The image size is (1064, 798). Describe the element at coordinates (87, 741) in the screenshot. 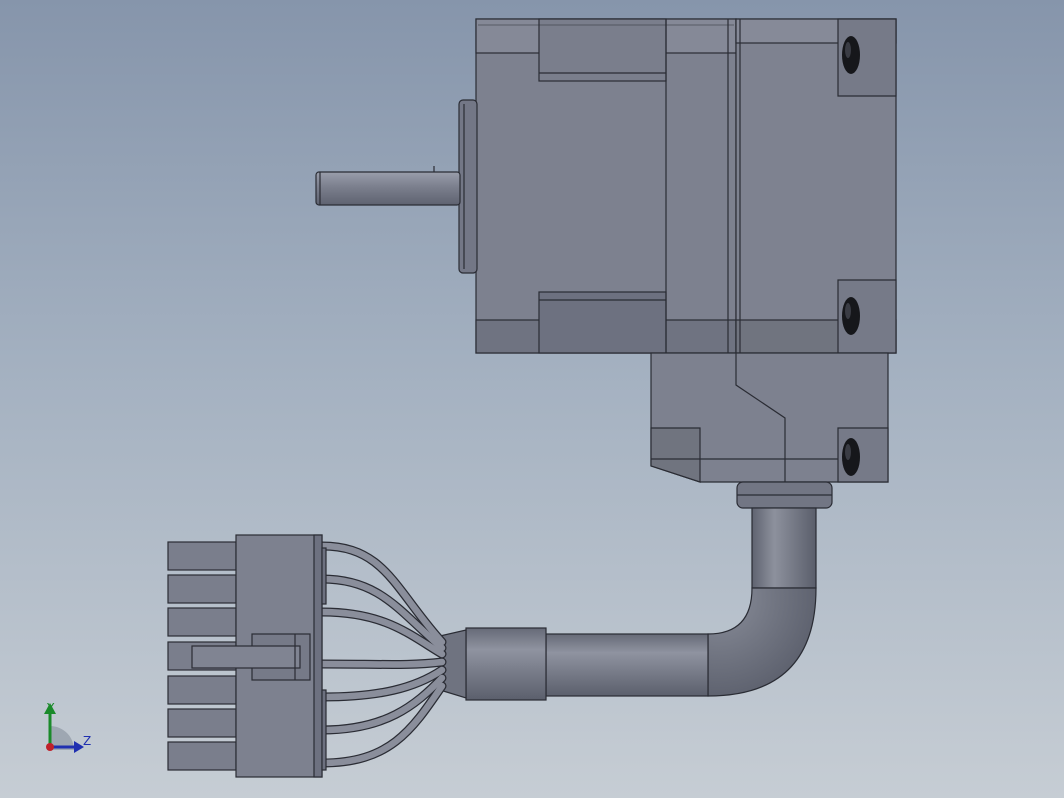

I see `z-axis-label: Z` at that location.